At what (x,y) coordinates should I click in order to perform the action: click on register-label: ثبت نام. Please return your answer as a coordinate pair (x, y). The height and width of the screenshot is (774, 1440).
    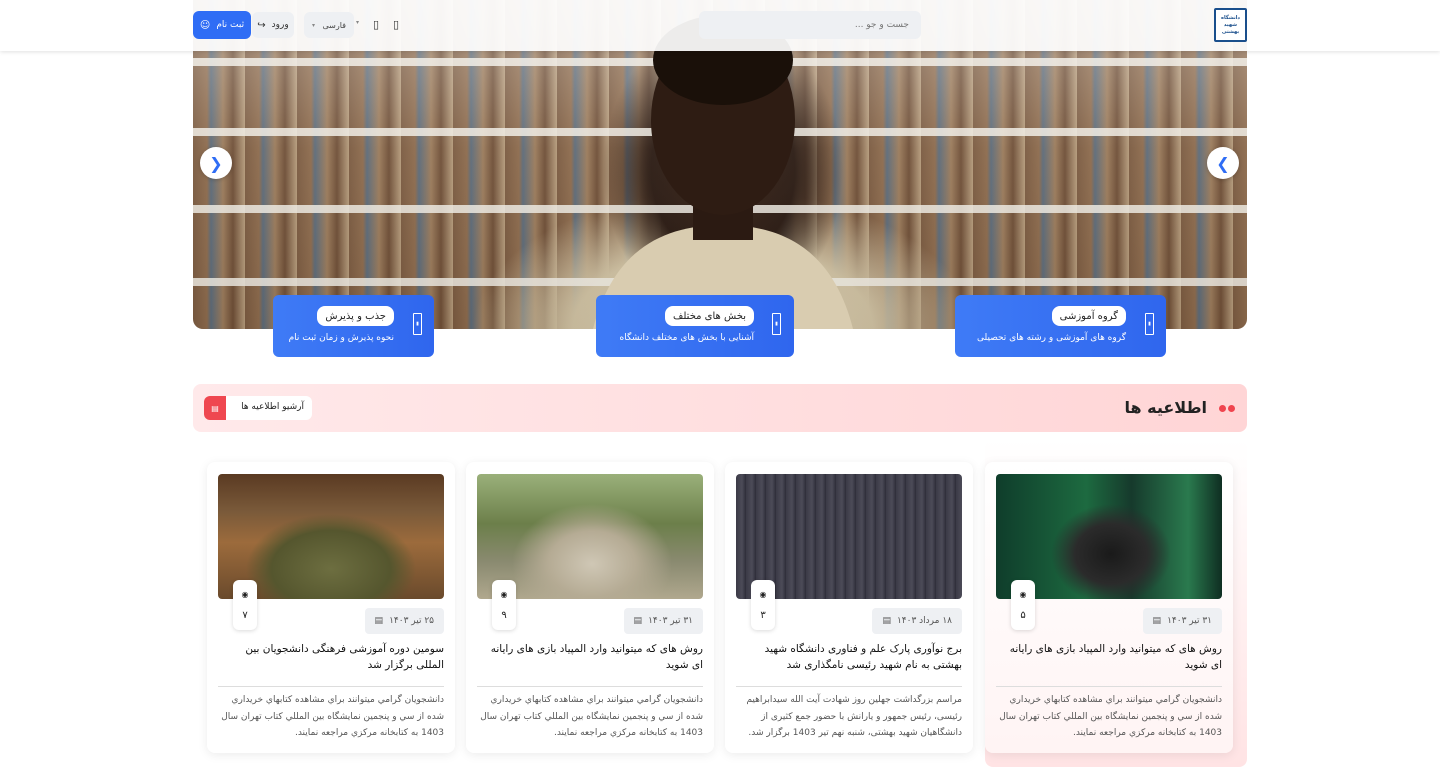
    Looking at the image, I should click on (230, 25).